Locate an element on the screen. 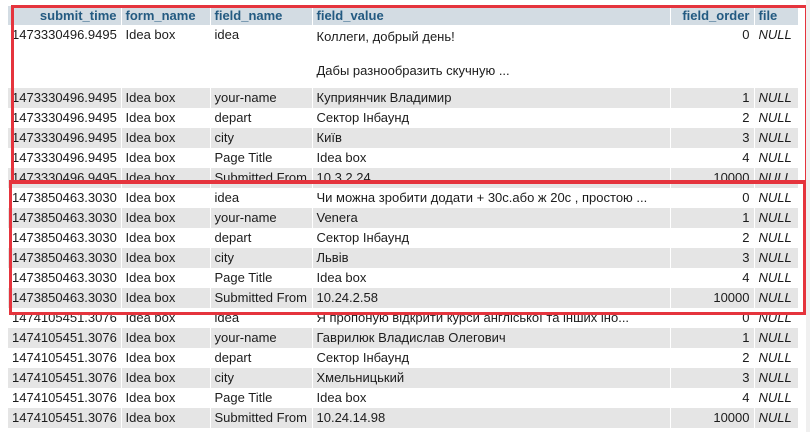  cell-field-value: Idea box is located at coordinates (491, 158).